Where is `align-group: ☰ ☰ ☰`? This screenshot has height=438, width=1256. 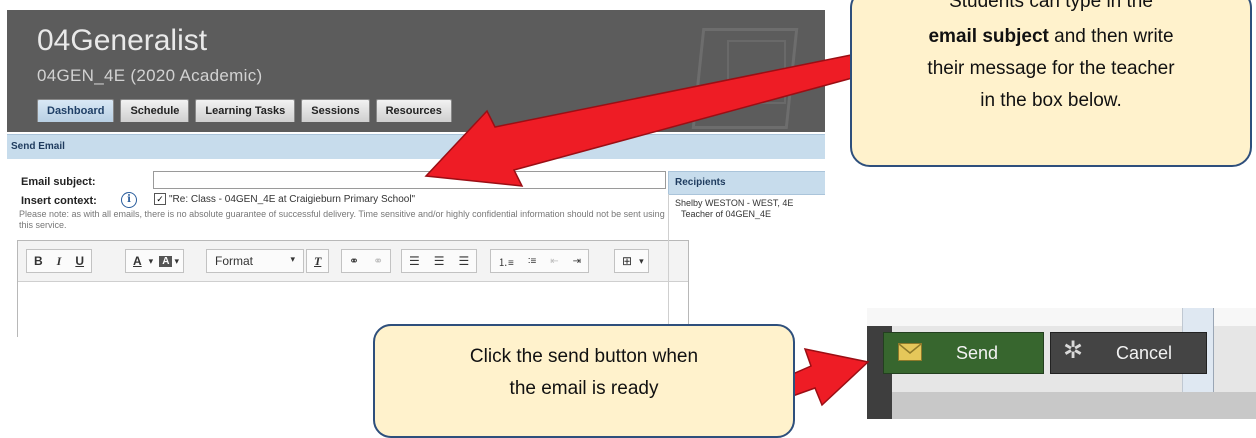 align-group: ☰ ☰ ☰ is located at coordinates (439, 261).